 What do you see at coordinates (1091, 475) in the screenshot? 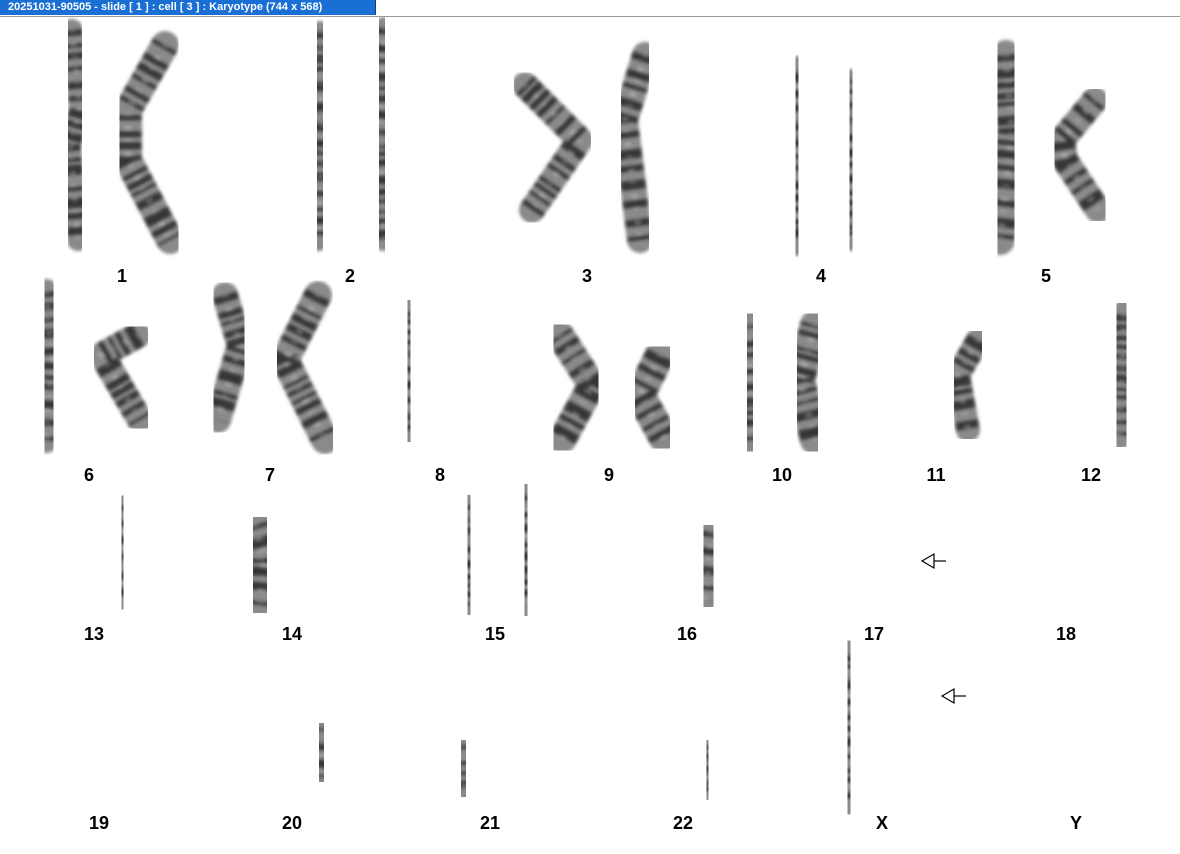
I see `chromosome-label-12: 12` at bounding box center [1091, 475].